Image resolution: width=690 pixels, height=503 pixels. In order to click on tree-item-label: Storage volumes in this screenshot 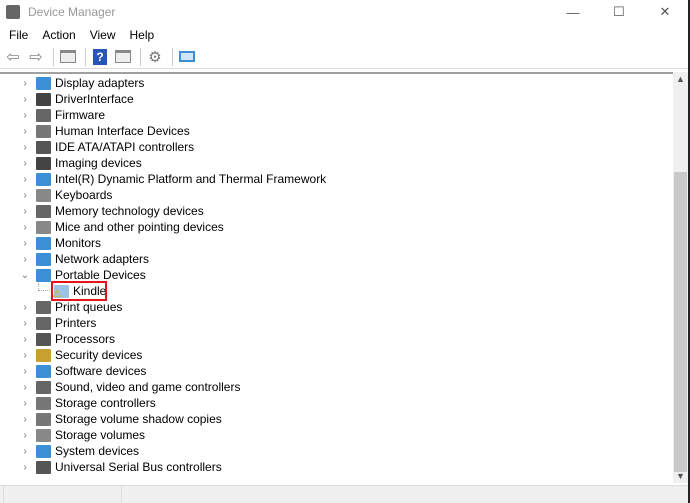, I will do `click(100, 435)`.